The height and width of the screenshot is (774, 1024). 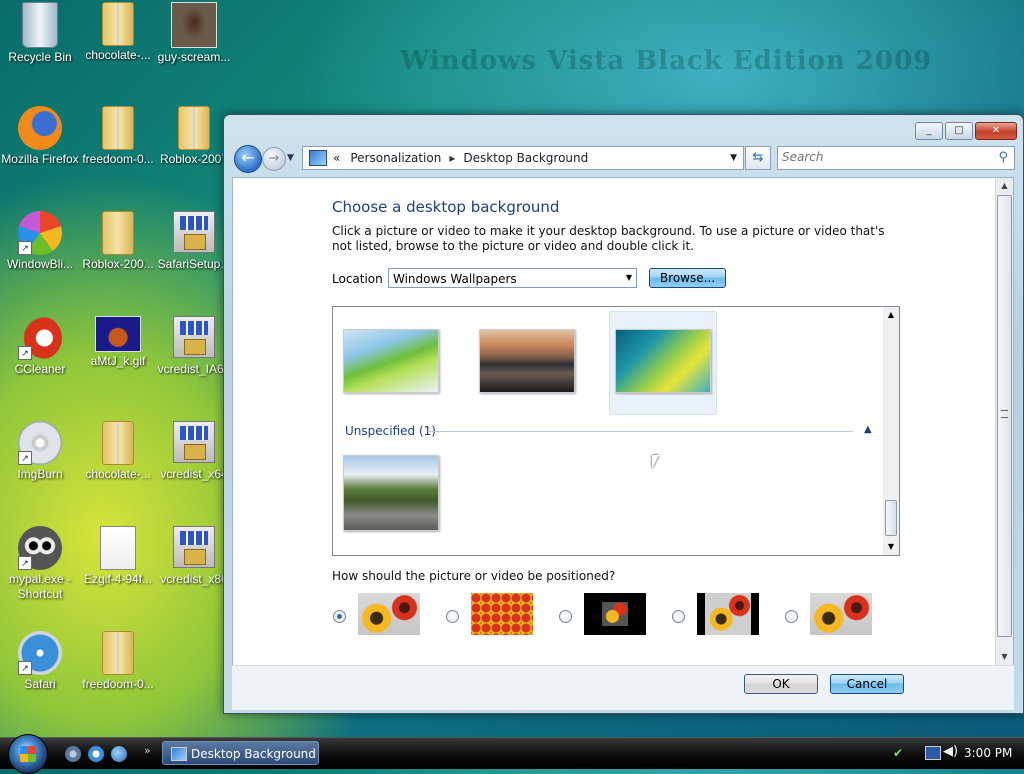 What do you see at coordinates (40, 684) in the screenshot?
I see `desktop-icon-label: Safari` at bounding box center [40, 684].